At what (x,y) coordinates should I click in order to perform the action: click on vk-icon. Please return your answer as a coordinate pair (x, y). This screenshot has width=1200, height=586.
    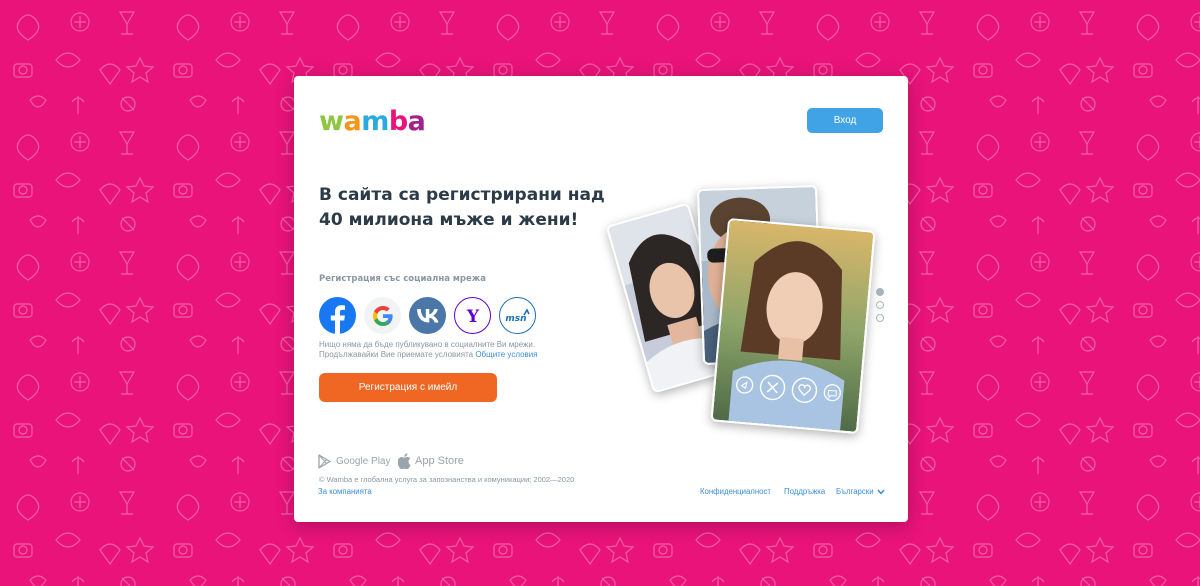
    Looking at the image, I should click on (427, 315).